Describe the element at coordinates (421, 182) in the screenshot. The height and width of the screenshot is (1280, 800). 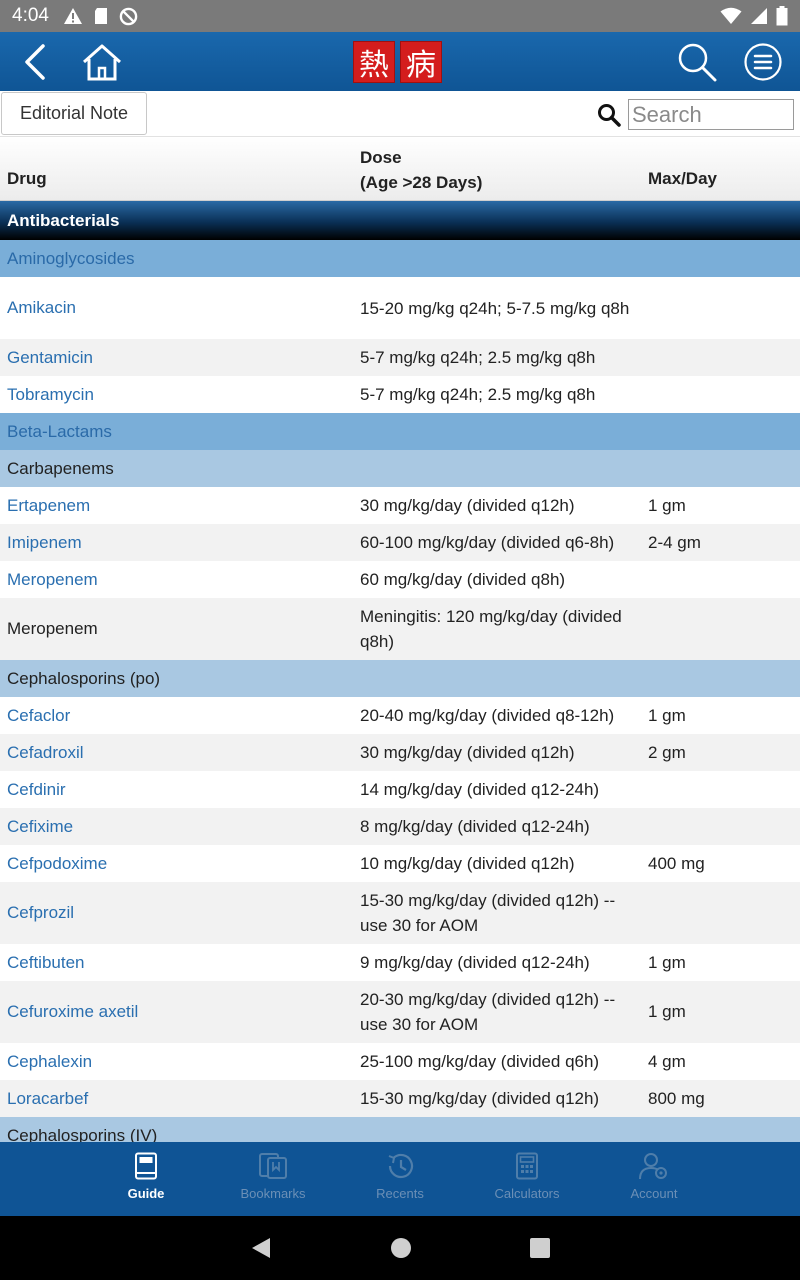
I see `column-header-dose-line2: (Age >28 Days)` at that location.